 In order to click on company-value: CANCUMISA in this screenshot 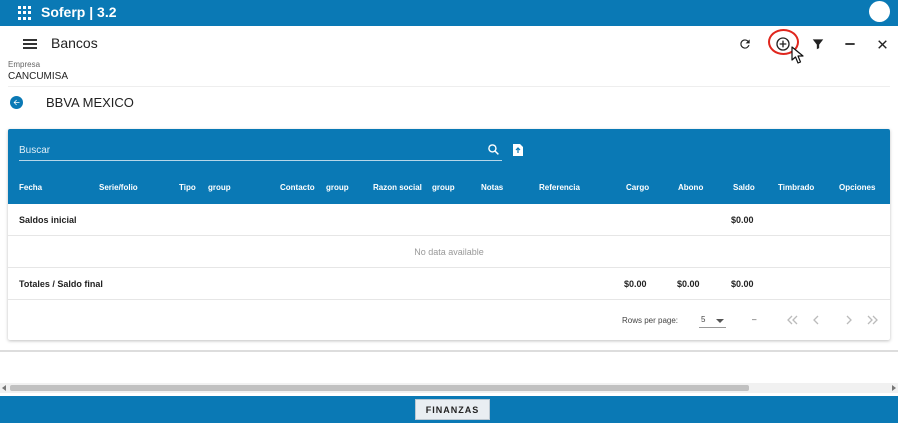, I will do `click(38, 76)`.